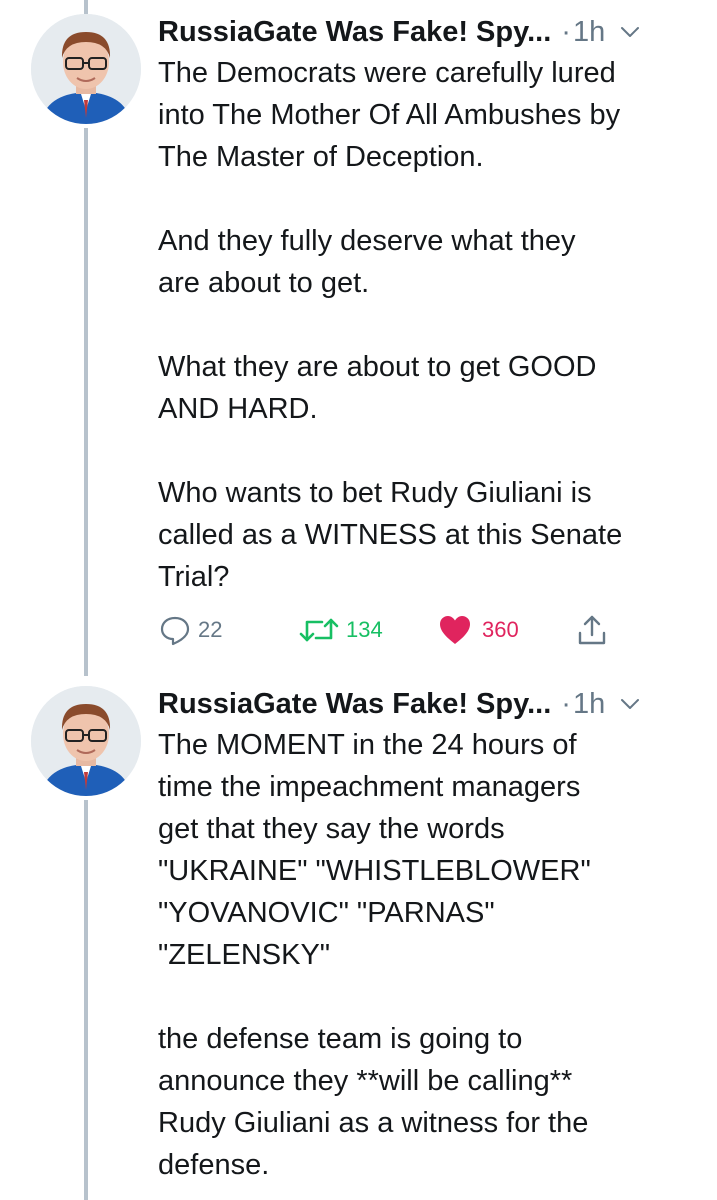 This screenshot has height=1200, width=717. I want to click on share-button, so click(592, 630).